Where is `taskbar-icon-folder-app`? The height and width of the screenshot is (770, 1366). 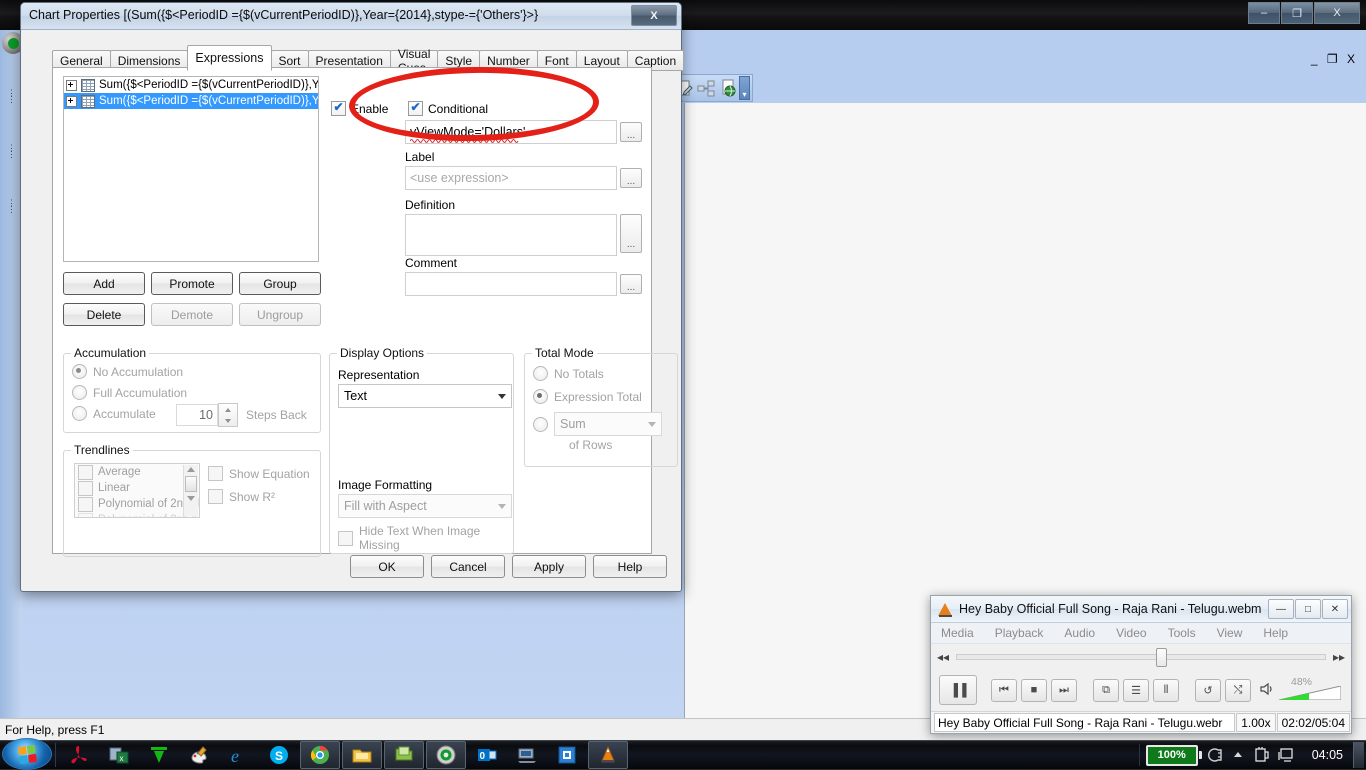
taskbar-icon-folder-app is located at coordinates (404, 755).